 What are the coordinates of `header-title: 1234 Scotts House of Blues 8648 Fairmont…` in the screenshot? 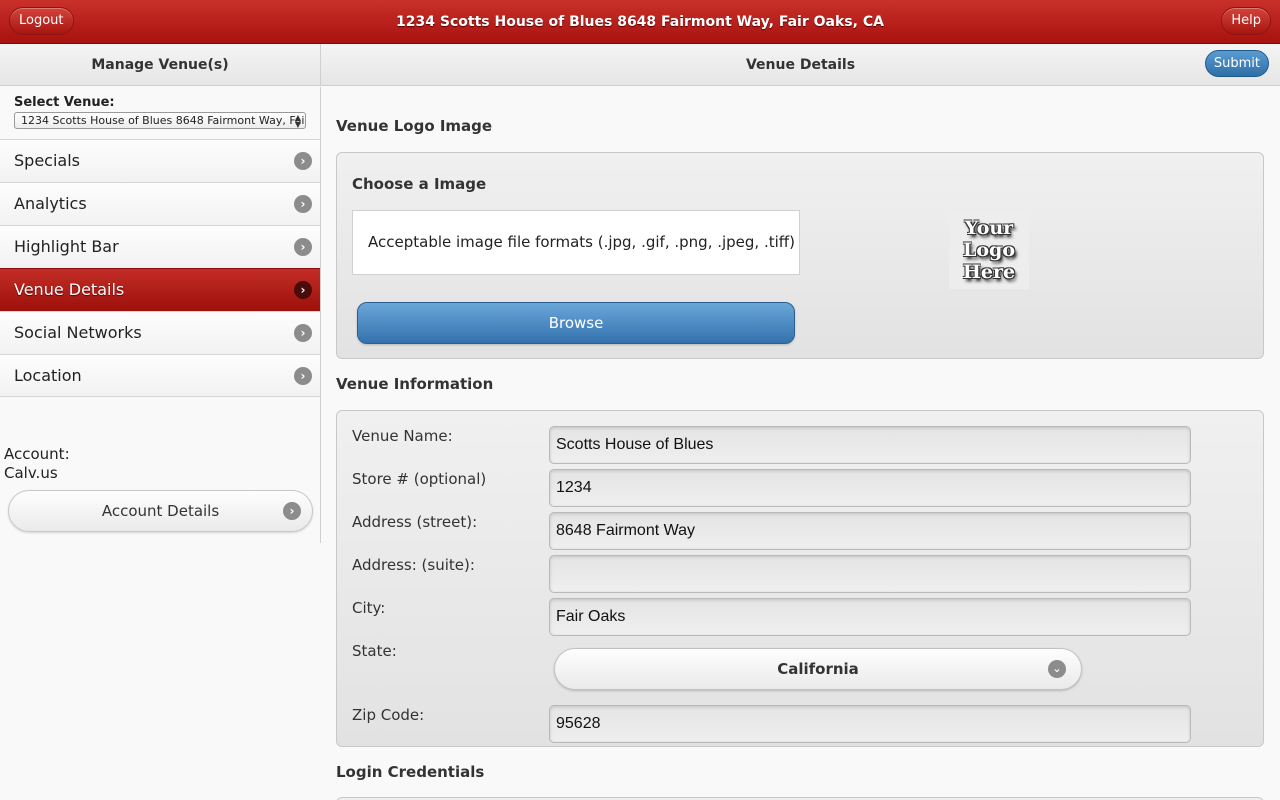 It's located at (640, 22).